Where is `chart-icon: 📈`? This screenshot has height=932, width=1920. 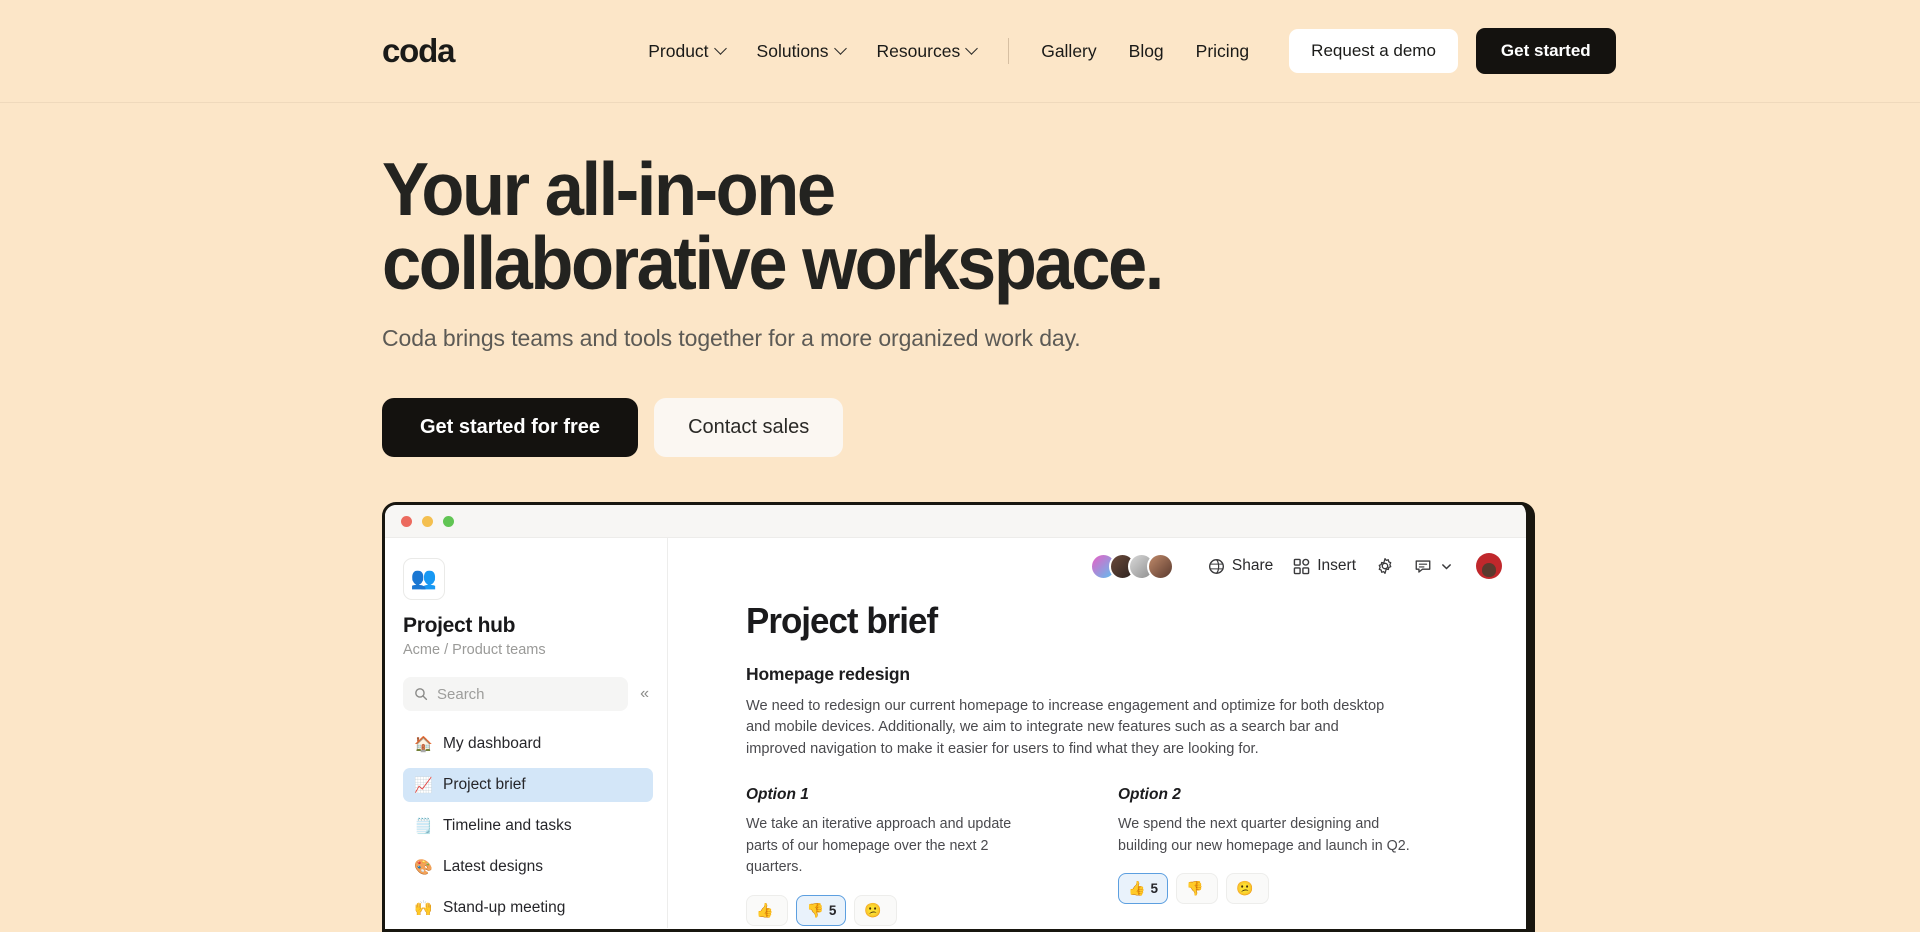 chart-icon: 📈 is located at coordinates (423, 785).